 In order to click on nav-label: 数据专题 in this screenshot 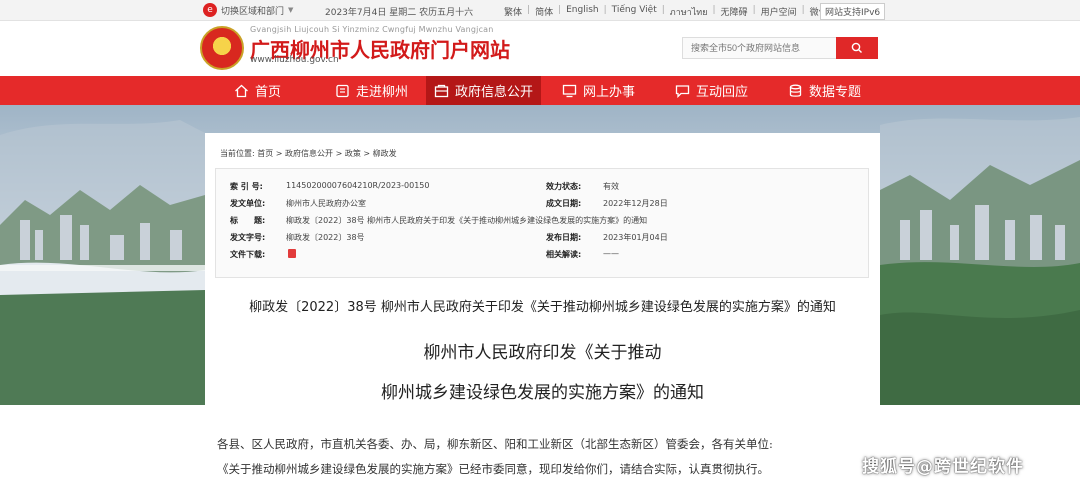, I will do `click(835, 92)`.